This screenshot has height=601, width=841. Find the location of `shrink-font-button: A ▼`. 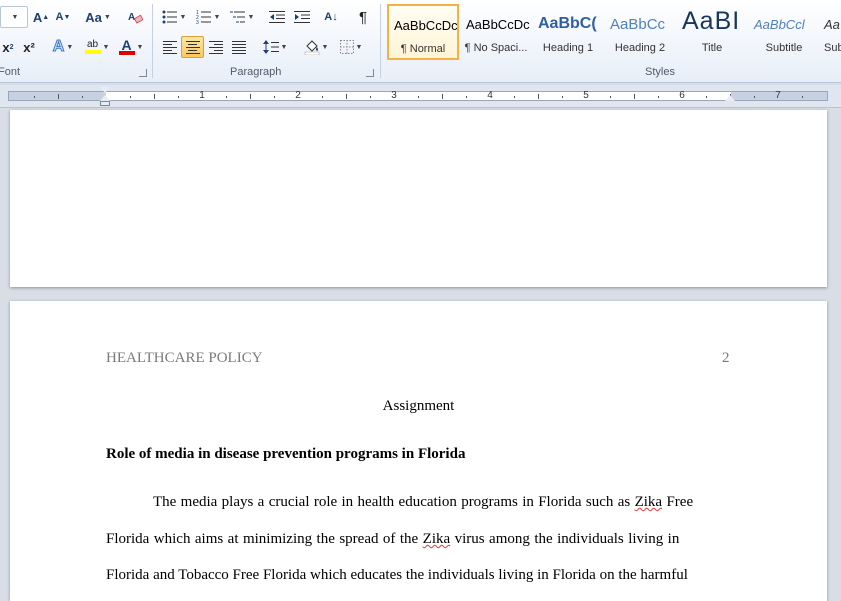

shrink-font-button: A ▼ is located at coordinates (63, 17).